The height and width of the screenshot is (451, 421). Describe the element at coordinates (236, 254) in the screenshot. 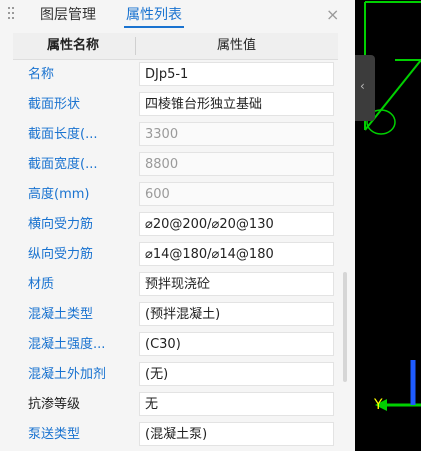

I see `property-value-field: ⌀14@180/⌀14@180` at that location.